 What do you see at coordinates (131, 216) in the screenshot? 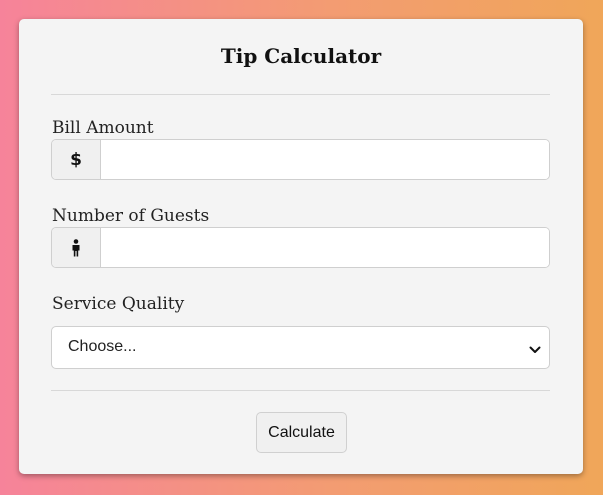
I see `number-of-guests-label: Number of Guests` at bounding box center [131, 216].